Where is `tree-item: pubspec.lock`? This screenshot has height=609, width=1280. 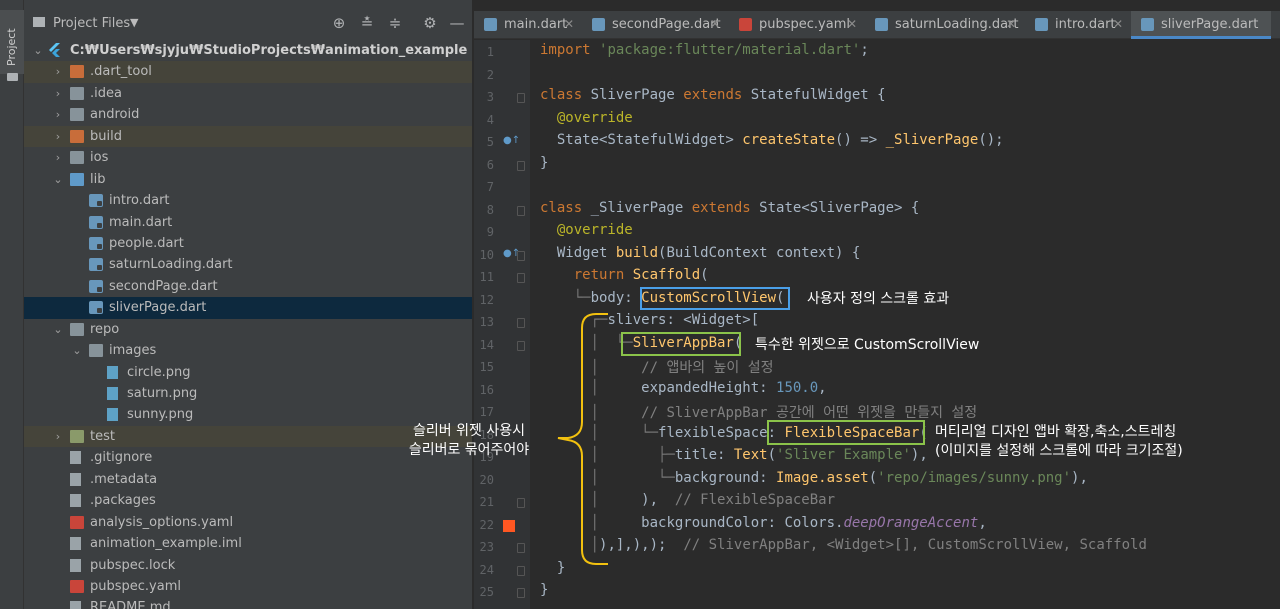 tree-item: pubspec.lock is located at coordinates (248, 565).